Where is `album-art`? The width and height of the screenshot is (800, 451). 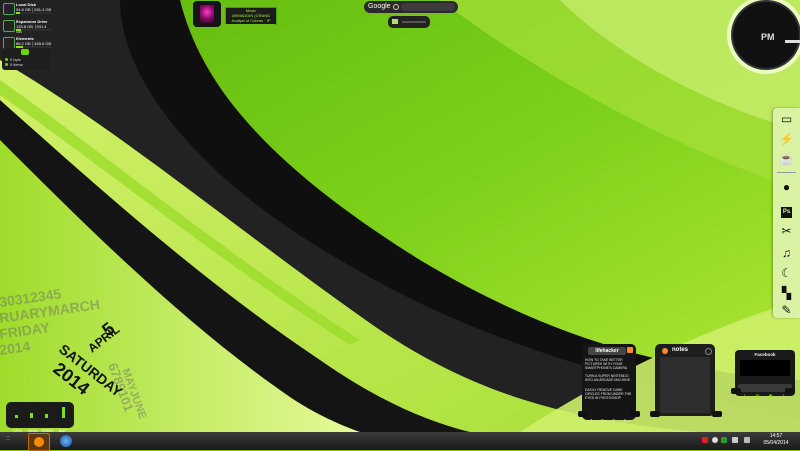 album-art is located at coordinates (207, 14).